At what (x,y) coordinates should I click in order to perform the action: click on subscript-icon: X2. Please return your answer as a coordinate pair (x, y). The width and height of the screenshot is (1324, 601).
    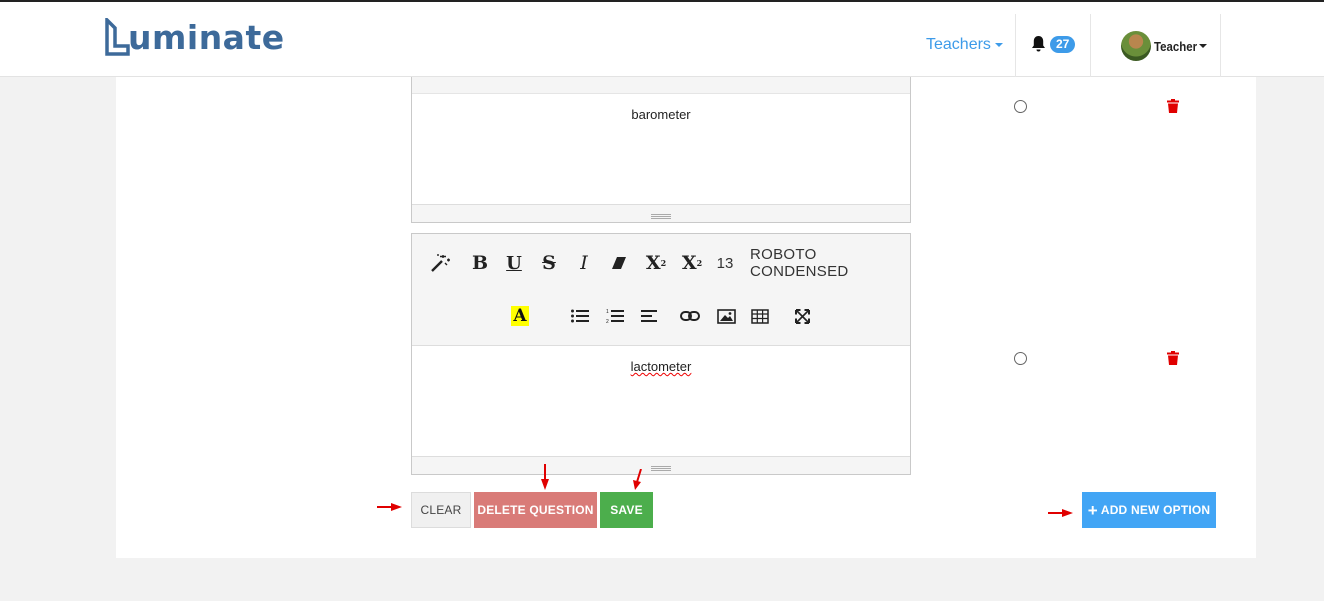
    Looking at the image, I should click on (692, 263).